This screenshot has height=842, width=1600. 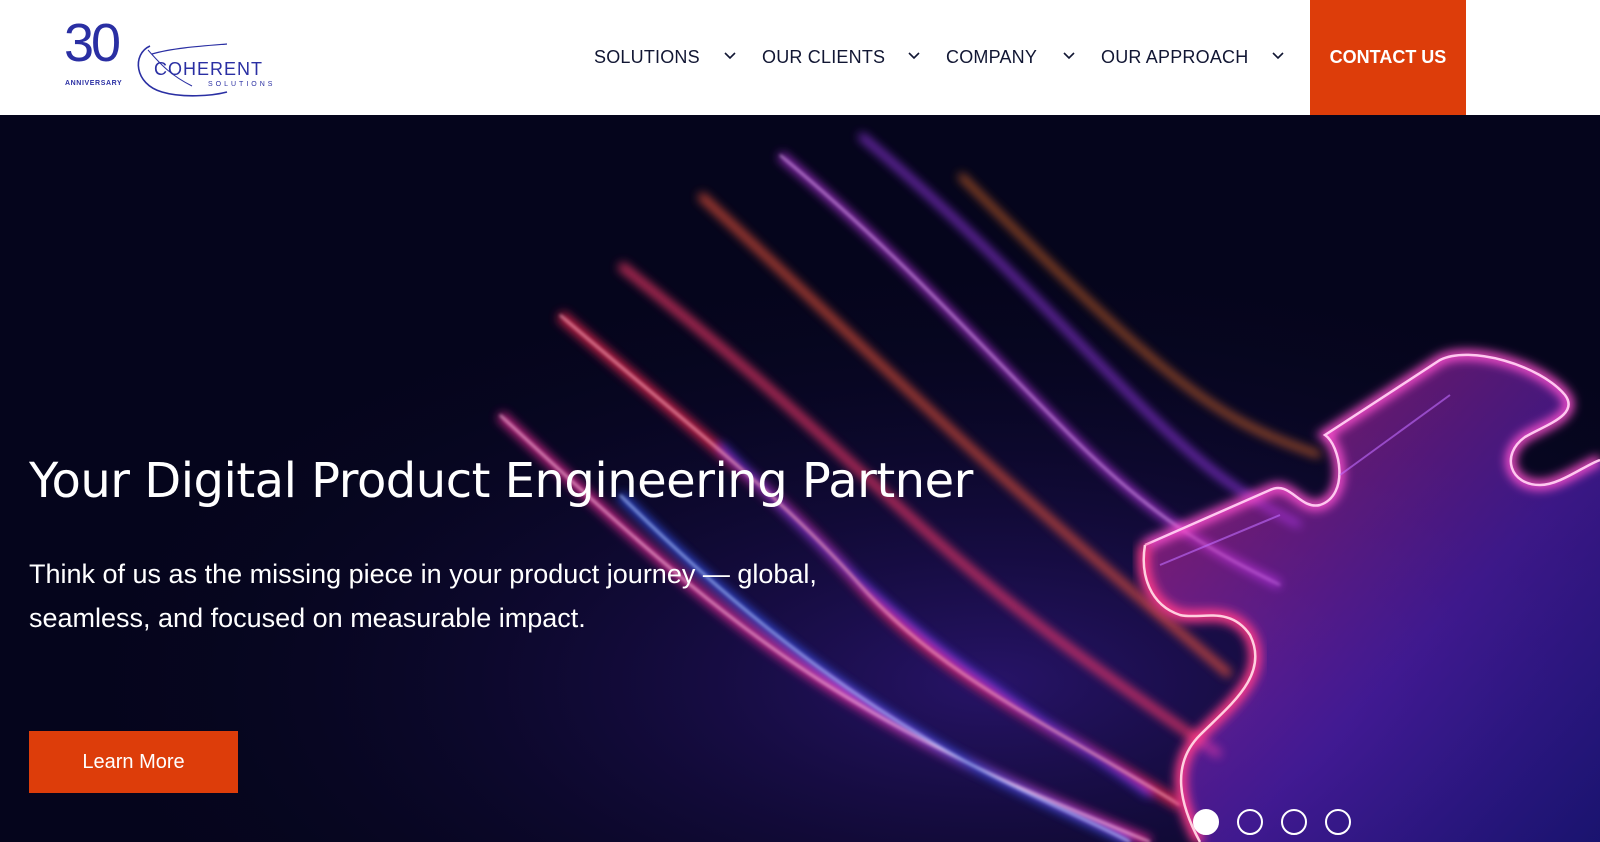 What do you see at coordinates (172, 57) in the screenshot?
I see `coherent-logo: 30 COHERENT ANNIVERSARY SOLUTIONS` at bounding box center [172, 57].